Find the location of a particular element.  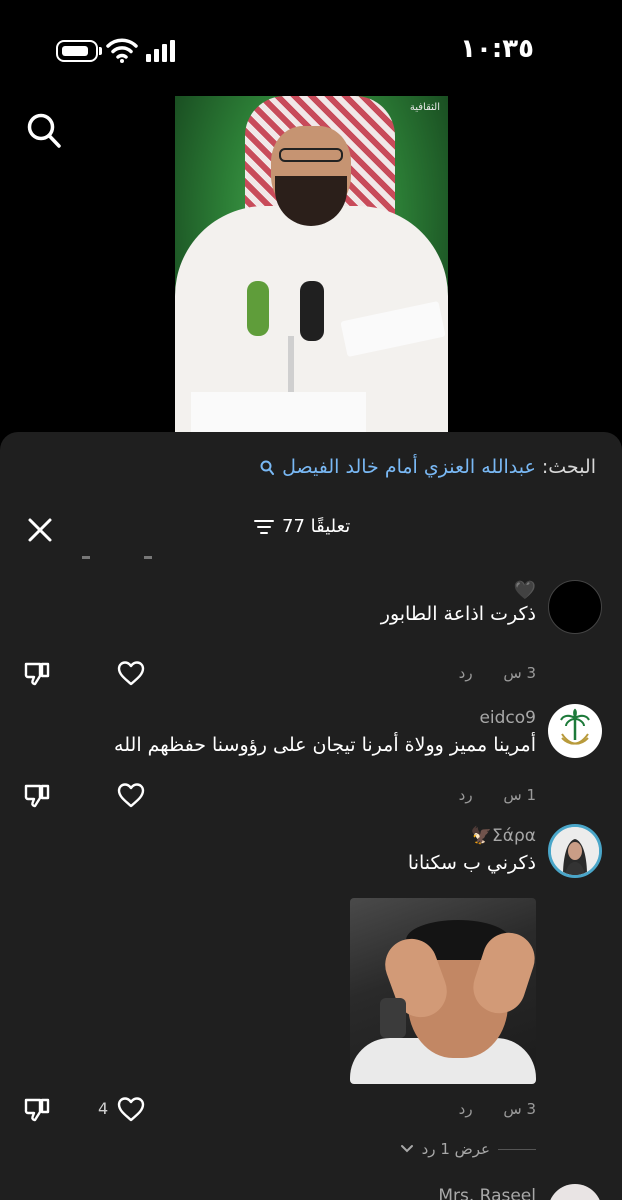

chevron-down-icon is located at coordinates (406, 1149).